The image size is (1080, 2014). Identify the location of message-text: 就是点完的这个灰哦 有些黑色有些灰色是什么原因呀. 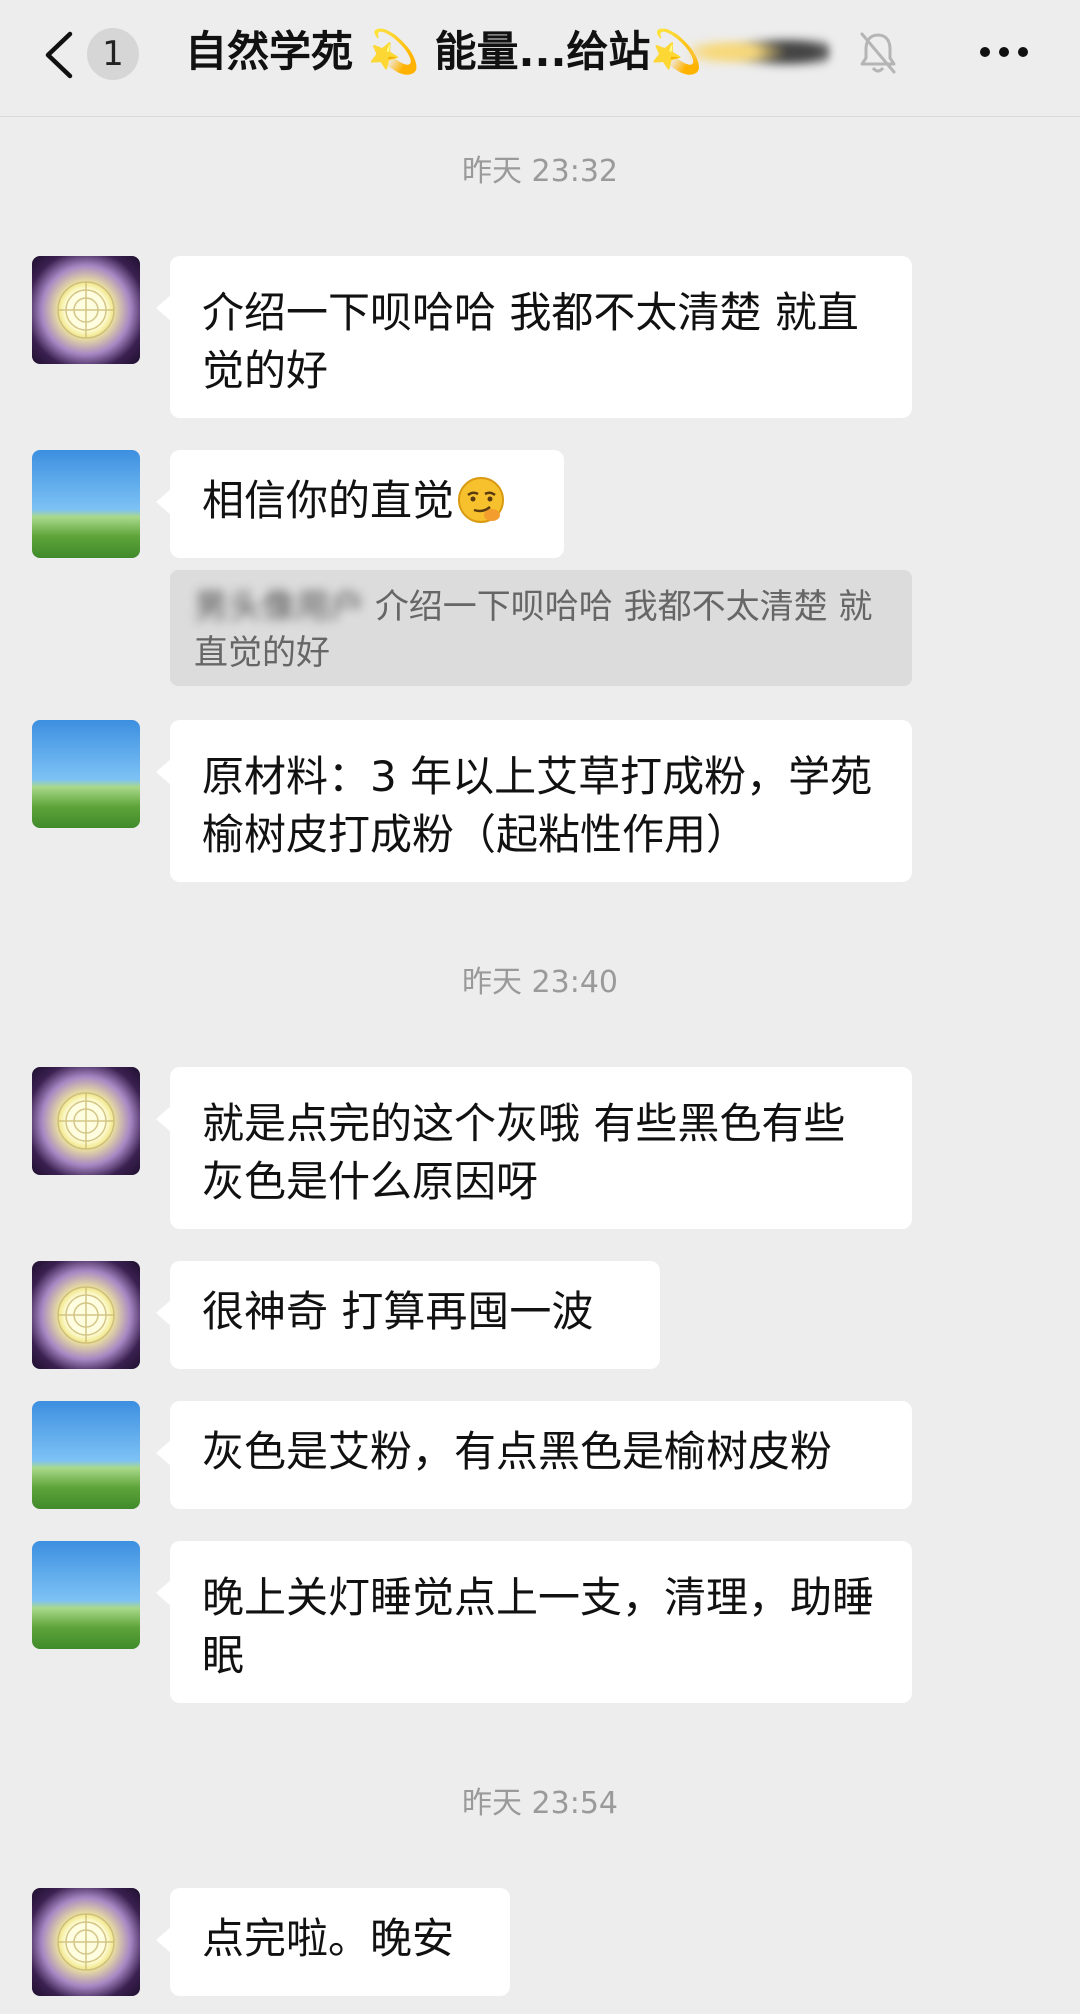
(524, 1152).